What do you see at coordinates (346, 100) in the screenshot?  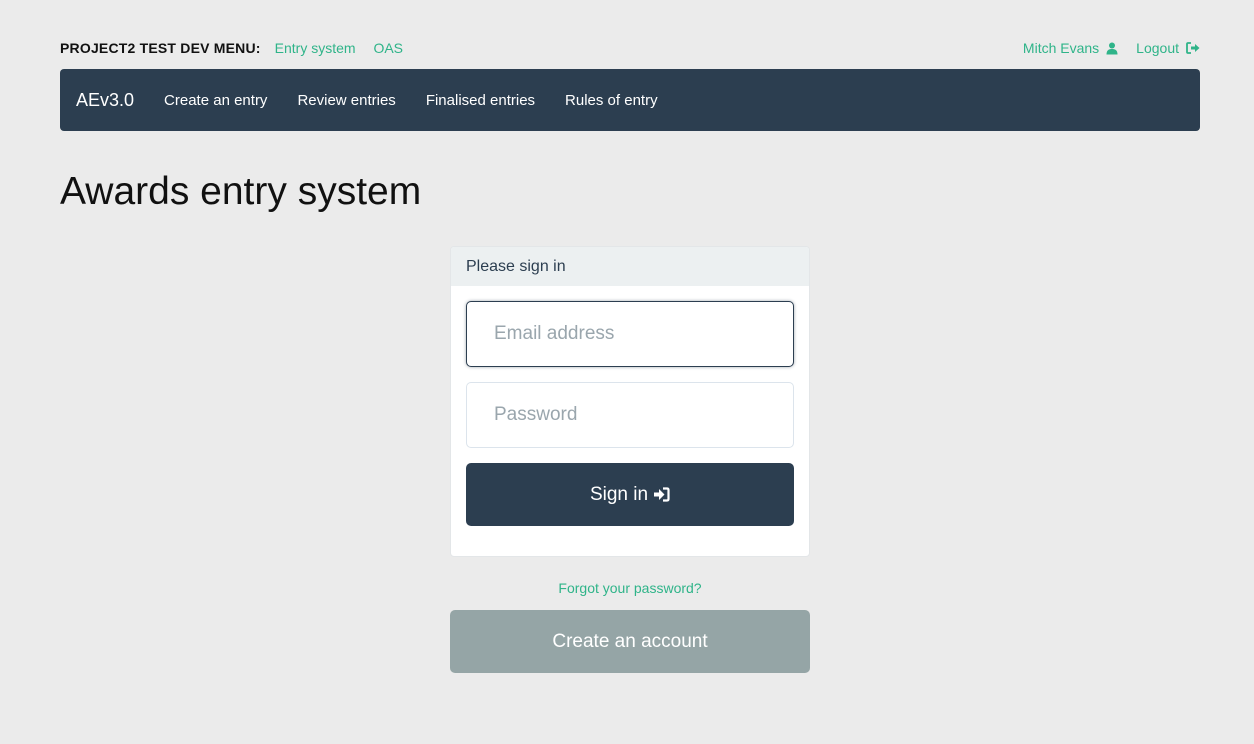 I see `nav-item-review-entries: Review entries` at bounding box center [346, 100].